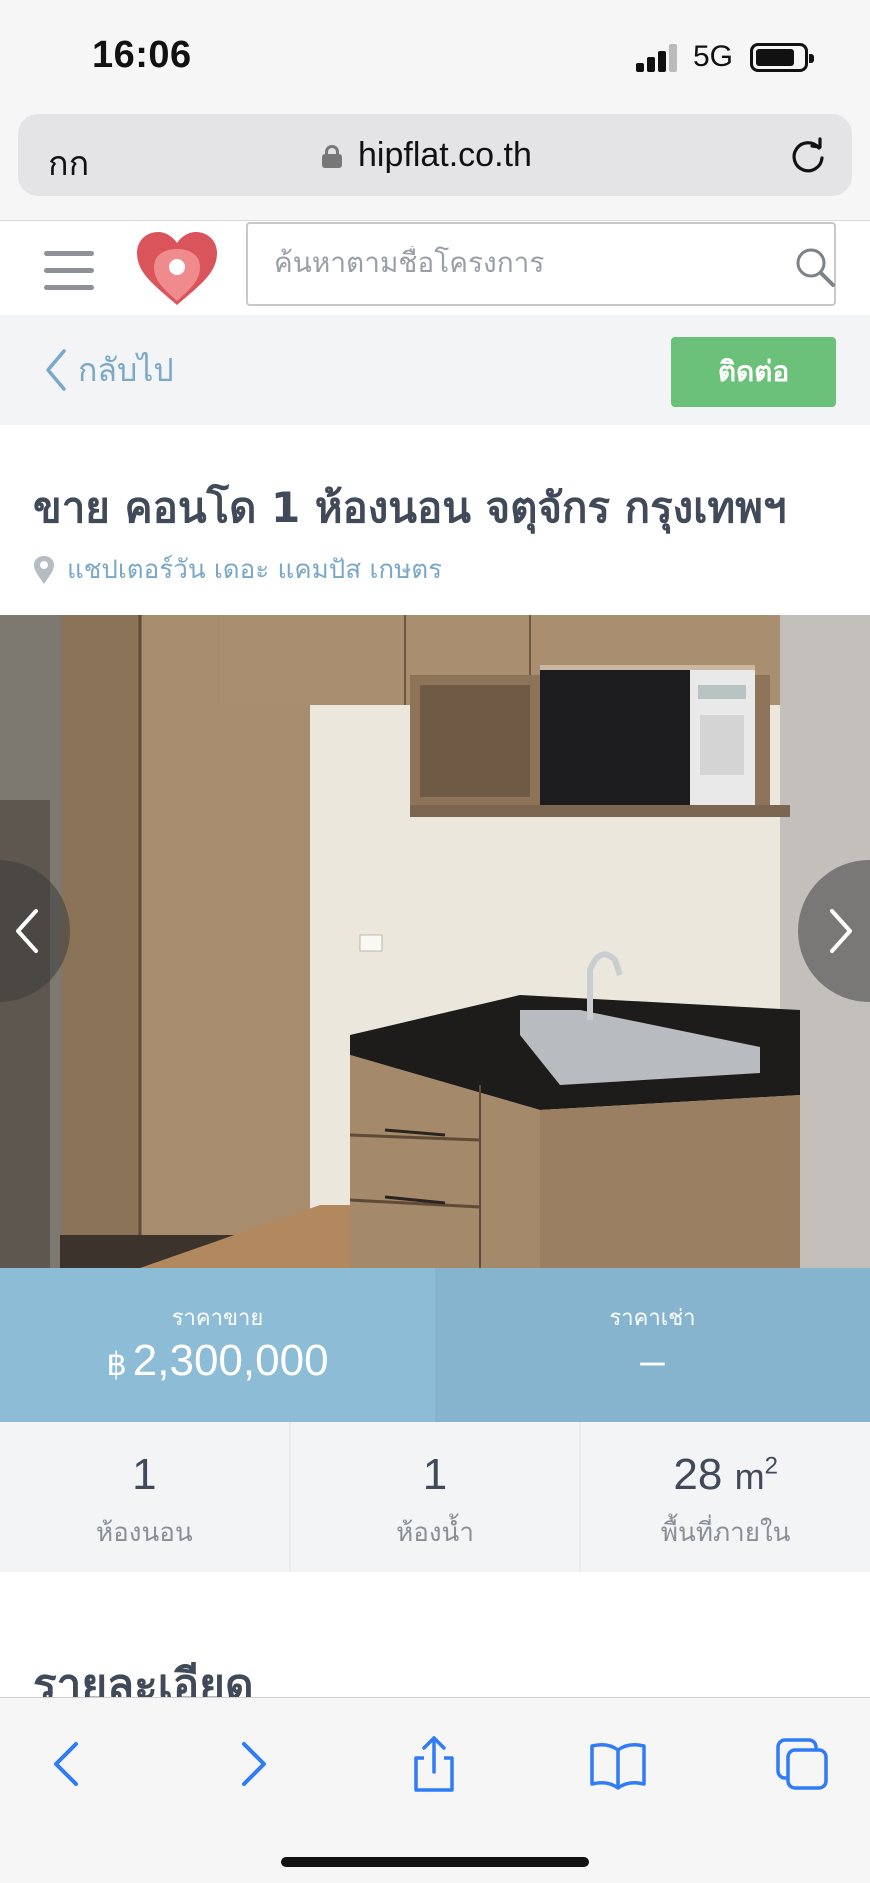 The width and height of the screenshot is (870, 1883). What do you see at coordinates (652, 1360) in the screenshot?
I see `rent-price-value: –` at bounding box center [652, 1360].